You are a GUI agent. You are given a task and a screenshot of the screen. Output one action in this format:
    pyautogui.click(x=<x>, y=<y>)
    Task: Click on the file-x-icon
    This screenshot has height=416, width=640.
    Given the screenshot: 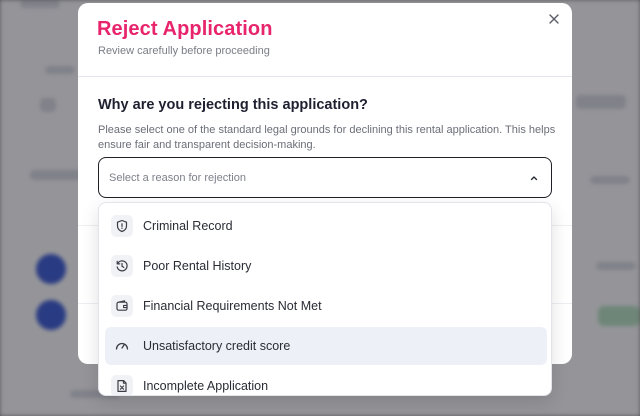 What is the action you would take?
    pyautogui.click(x=122, y=385)
    